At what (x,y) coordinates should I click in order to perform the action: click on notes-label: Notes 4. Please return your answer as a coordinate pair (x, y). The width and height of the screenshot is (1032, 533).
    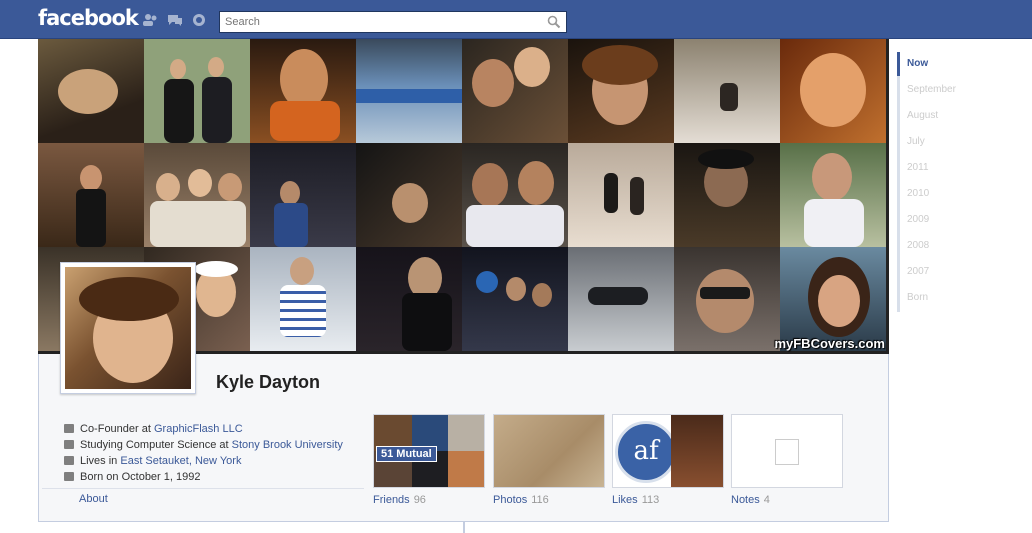
    Looking at the image, I should click on (750, 500).